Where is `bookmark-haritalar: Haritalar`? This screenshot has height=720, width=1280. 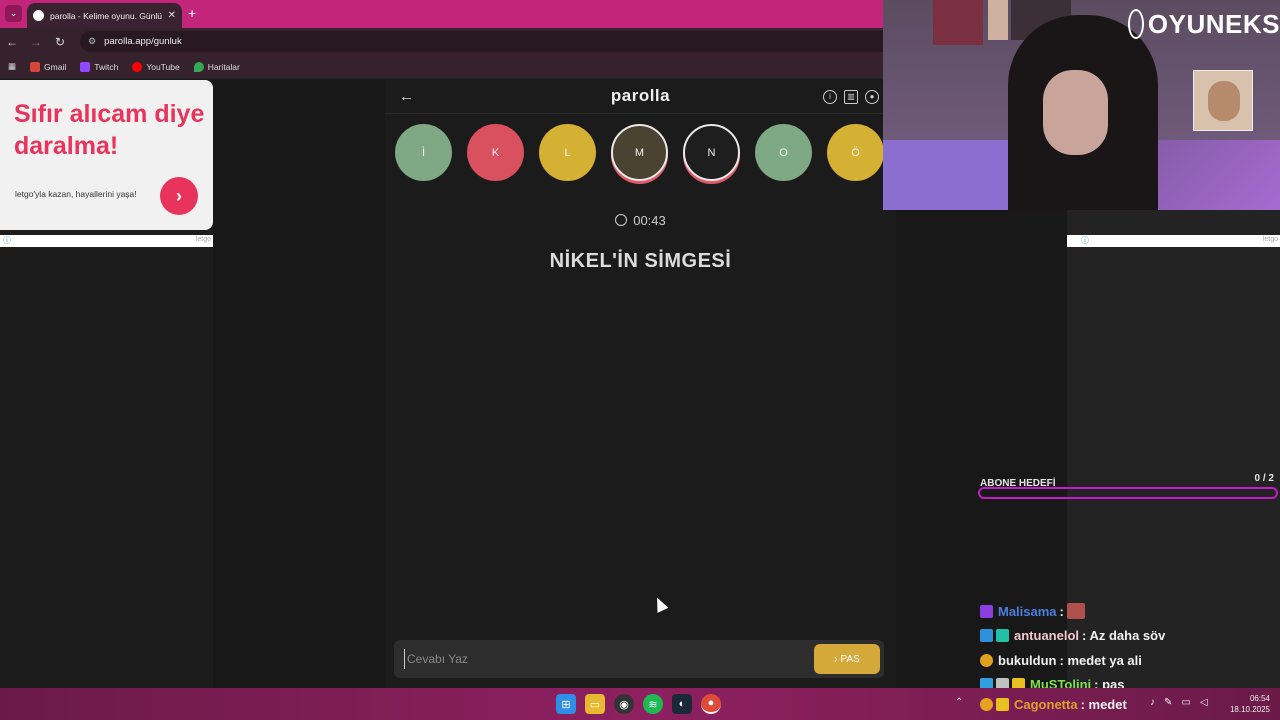
bookmark-haritalar: Haritalar is located at coordinates (216, 66).